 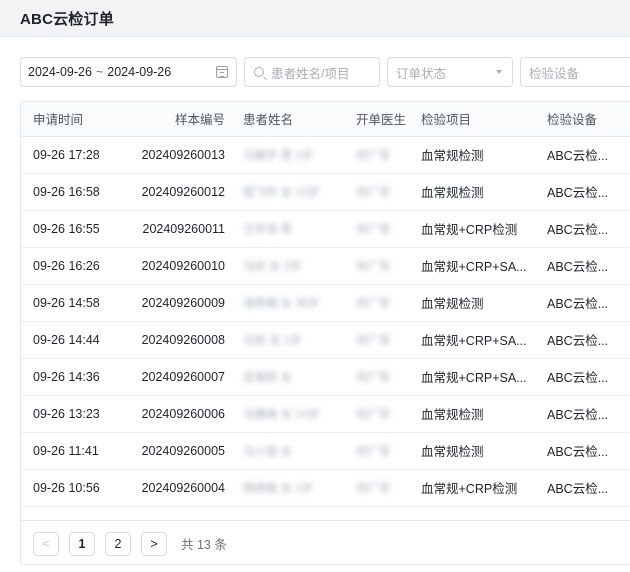 What do you see at coordinates (173, 377) in the screenshot?
I see `cell-sample-no: 202409260007` at bounding box center [173, 377].